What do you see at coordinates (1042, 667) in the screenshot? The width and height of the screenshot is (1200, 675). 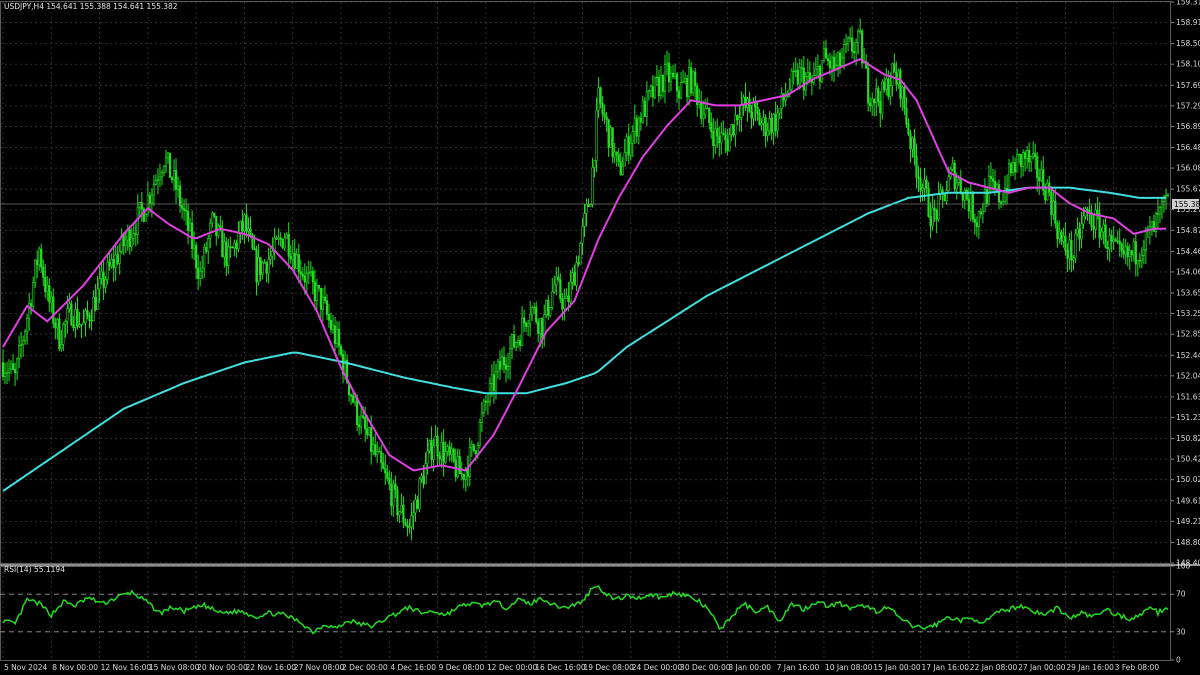 I see `x-tick-label: 27 Jan 00:00` at bounding box center [1042, 667].